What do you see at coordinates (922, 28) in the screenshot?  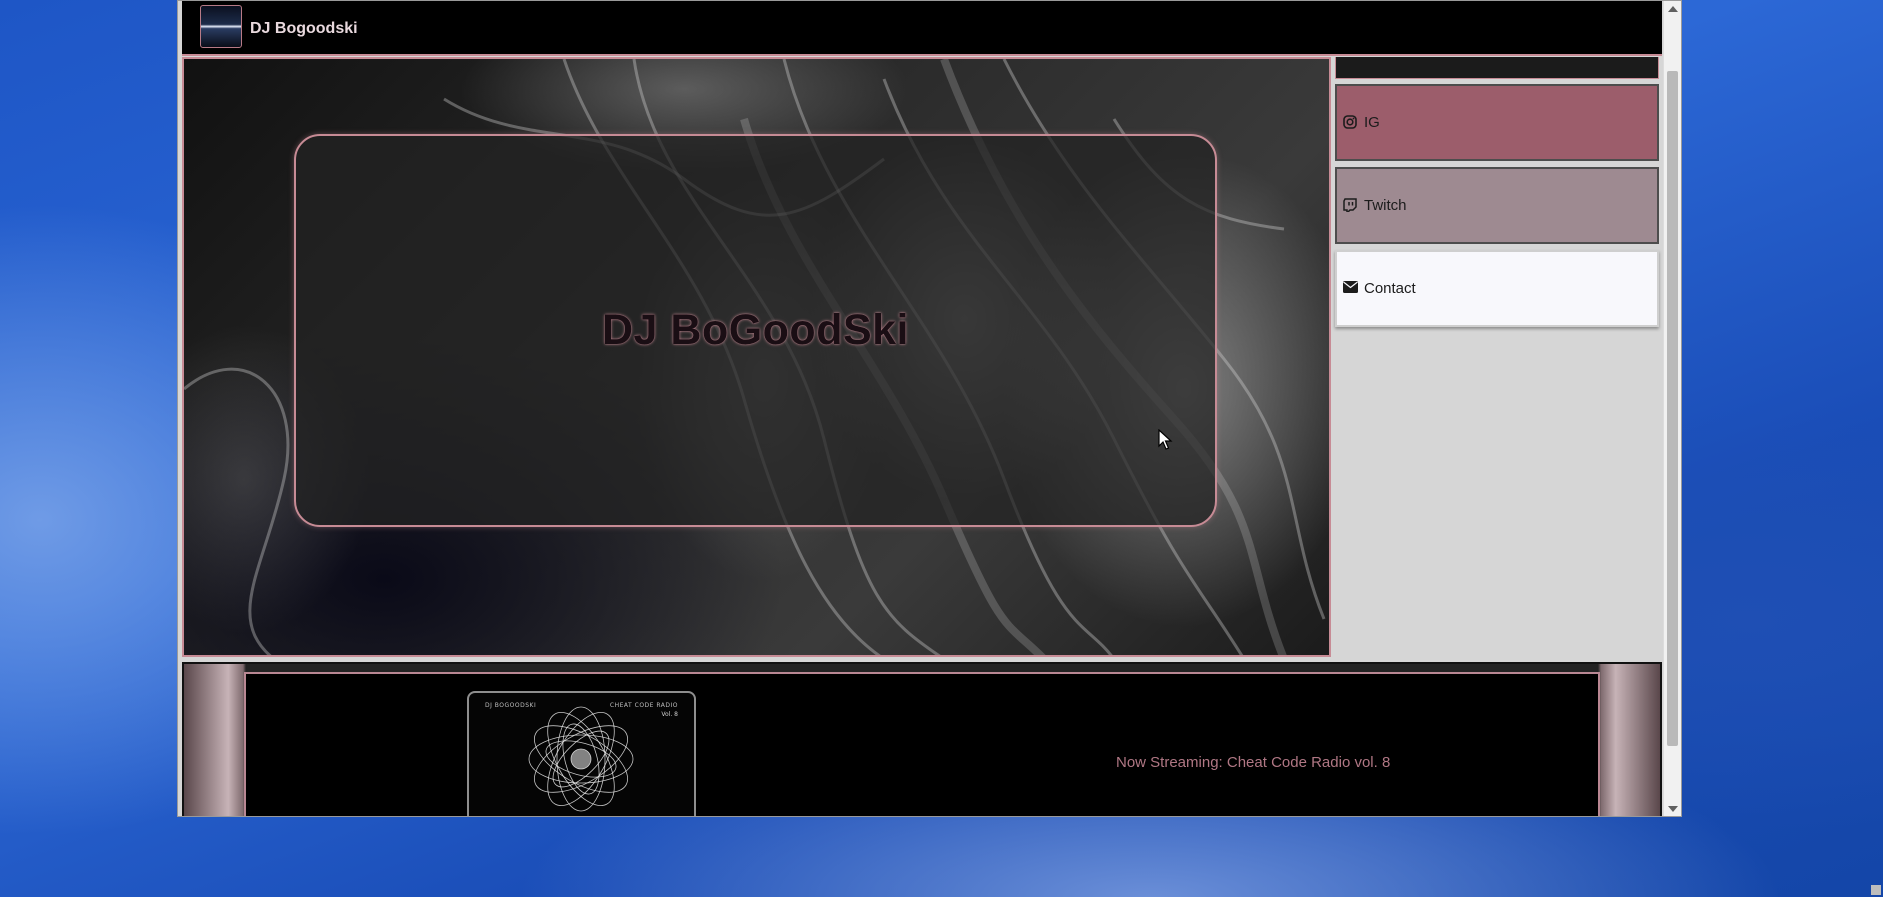 I see `top-navbar: DJ Bogoodski` at bounding box center [922, 28].